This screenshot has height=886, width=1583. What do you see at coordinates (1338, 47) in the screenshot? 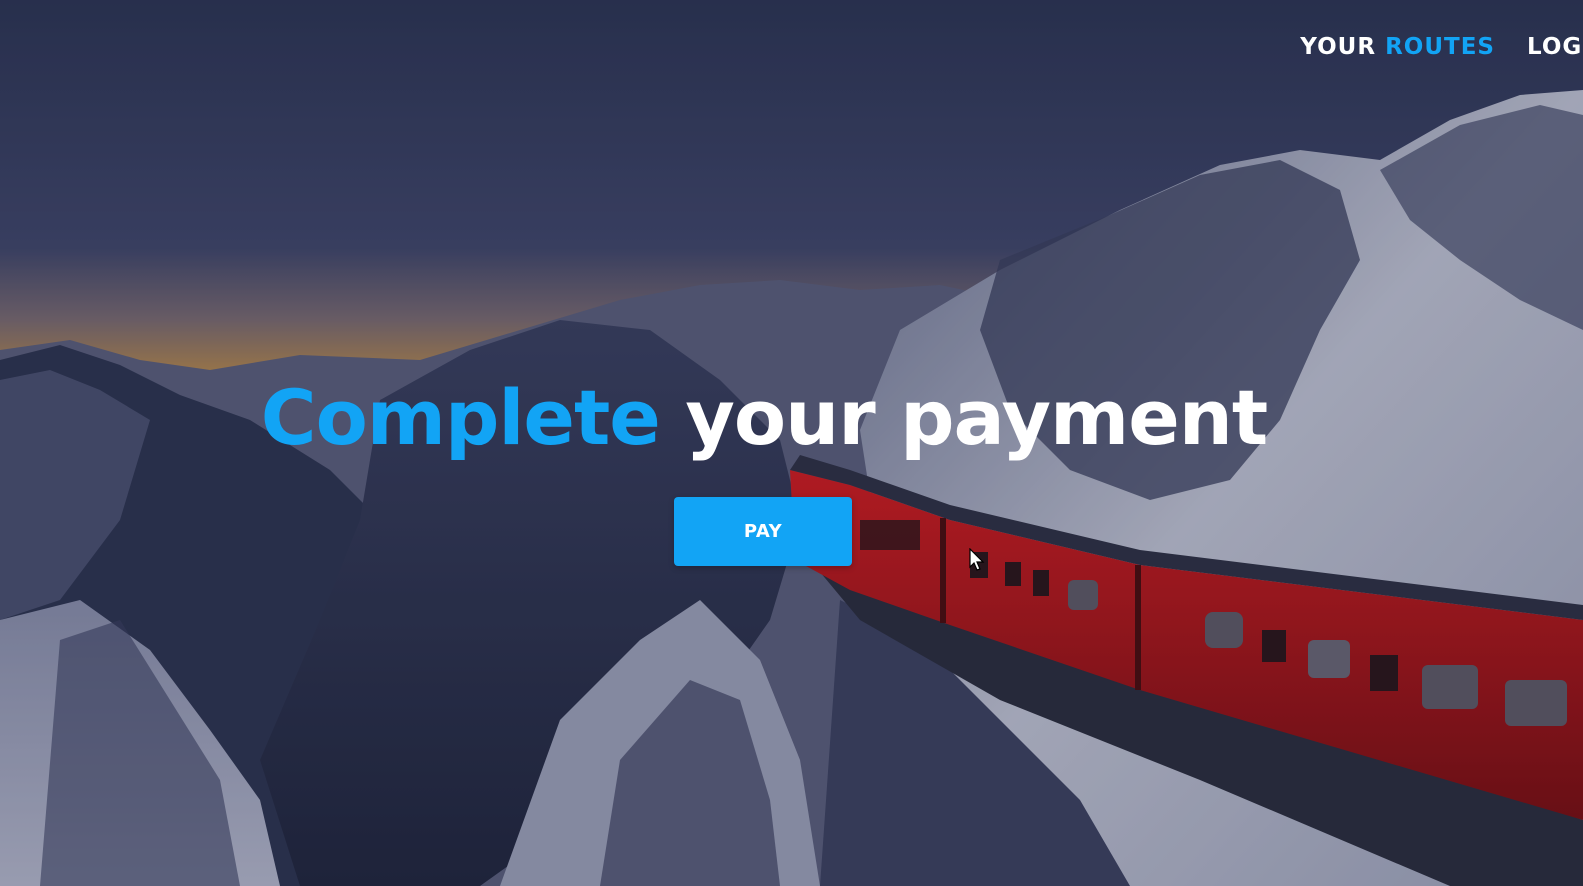
I see `nav-your-routes-word1: YOUR` at bounding box center [1338, 47].